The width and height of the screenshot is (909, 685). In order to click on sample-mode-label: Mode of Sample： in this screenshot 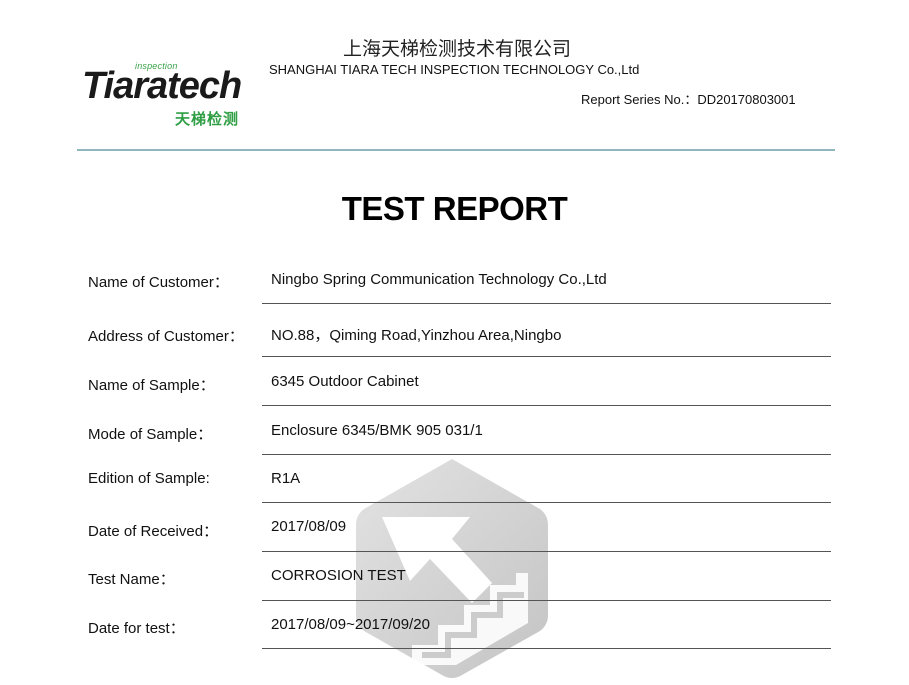, I will do `click(150, 434)`.